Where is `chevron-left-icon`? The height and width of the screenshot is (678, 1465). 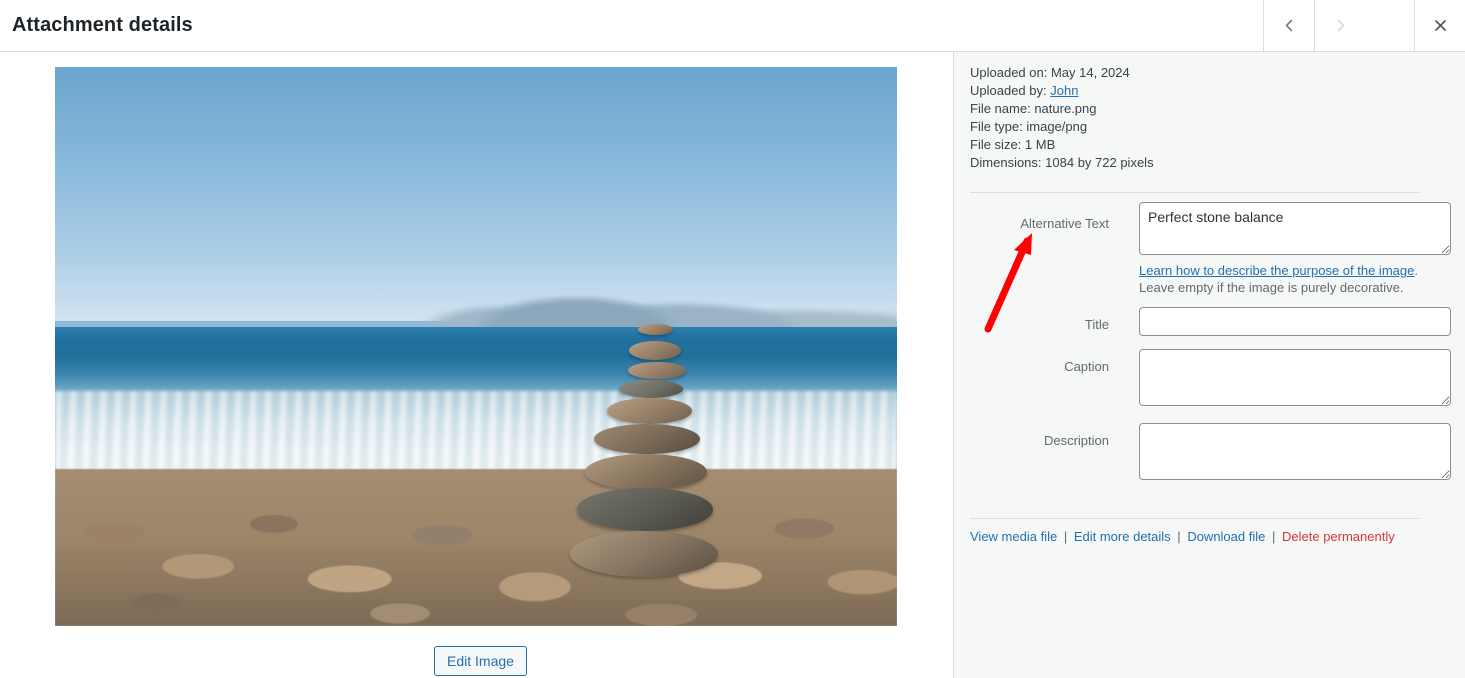
chevron-left-icon is located at coordinates (1289, 25).